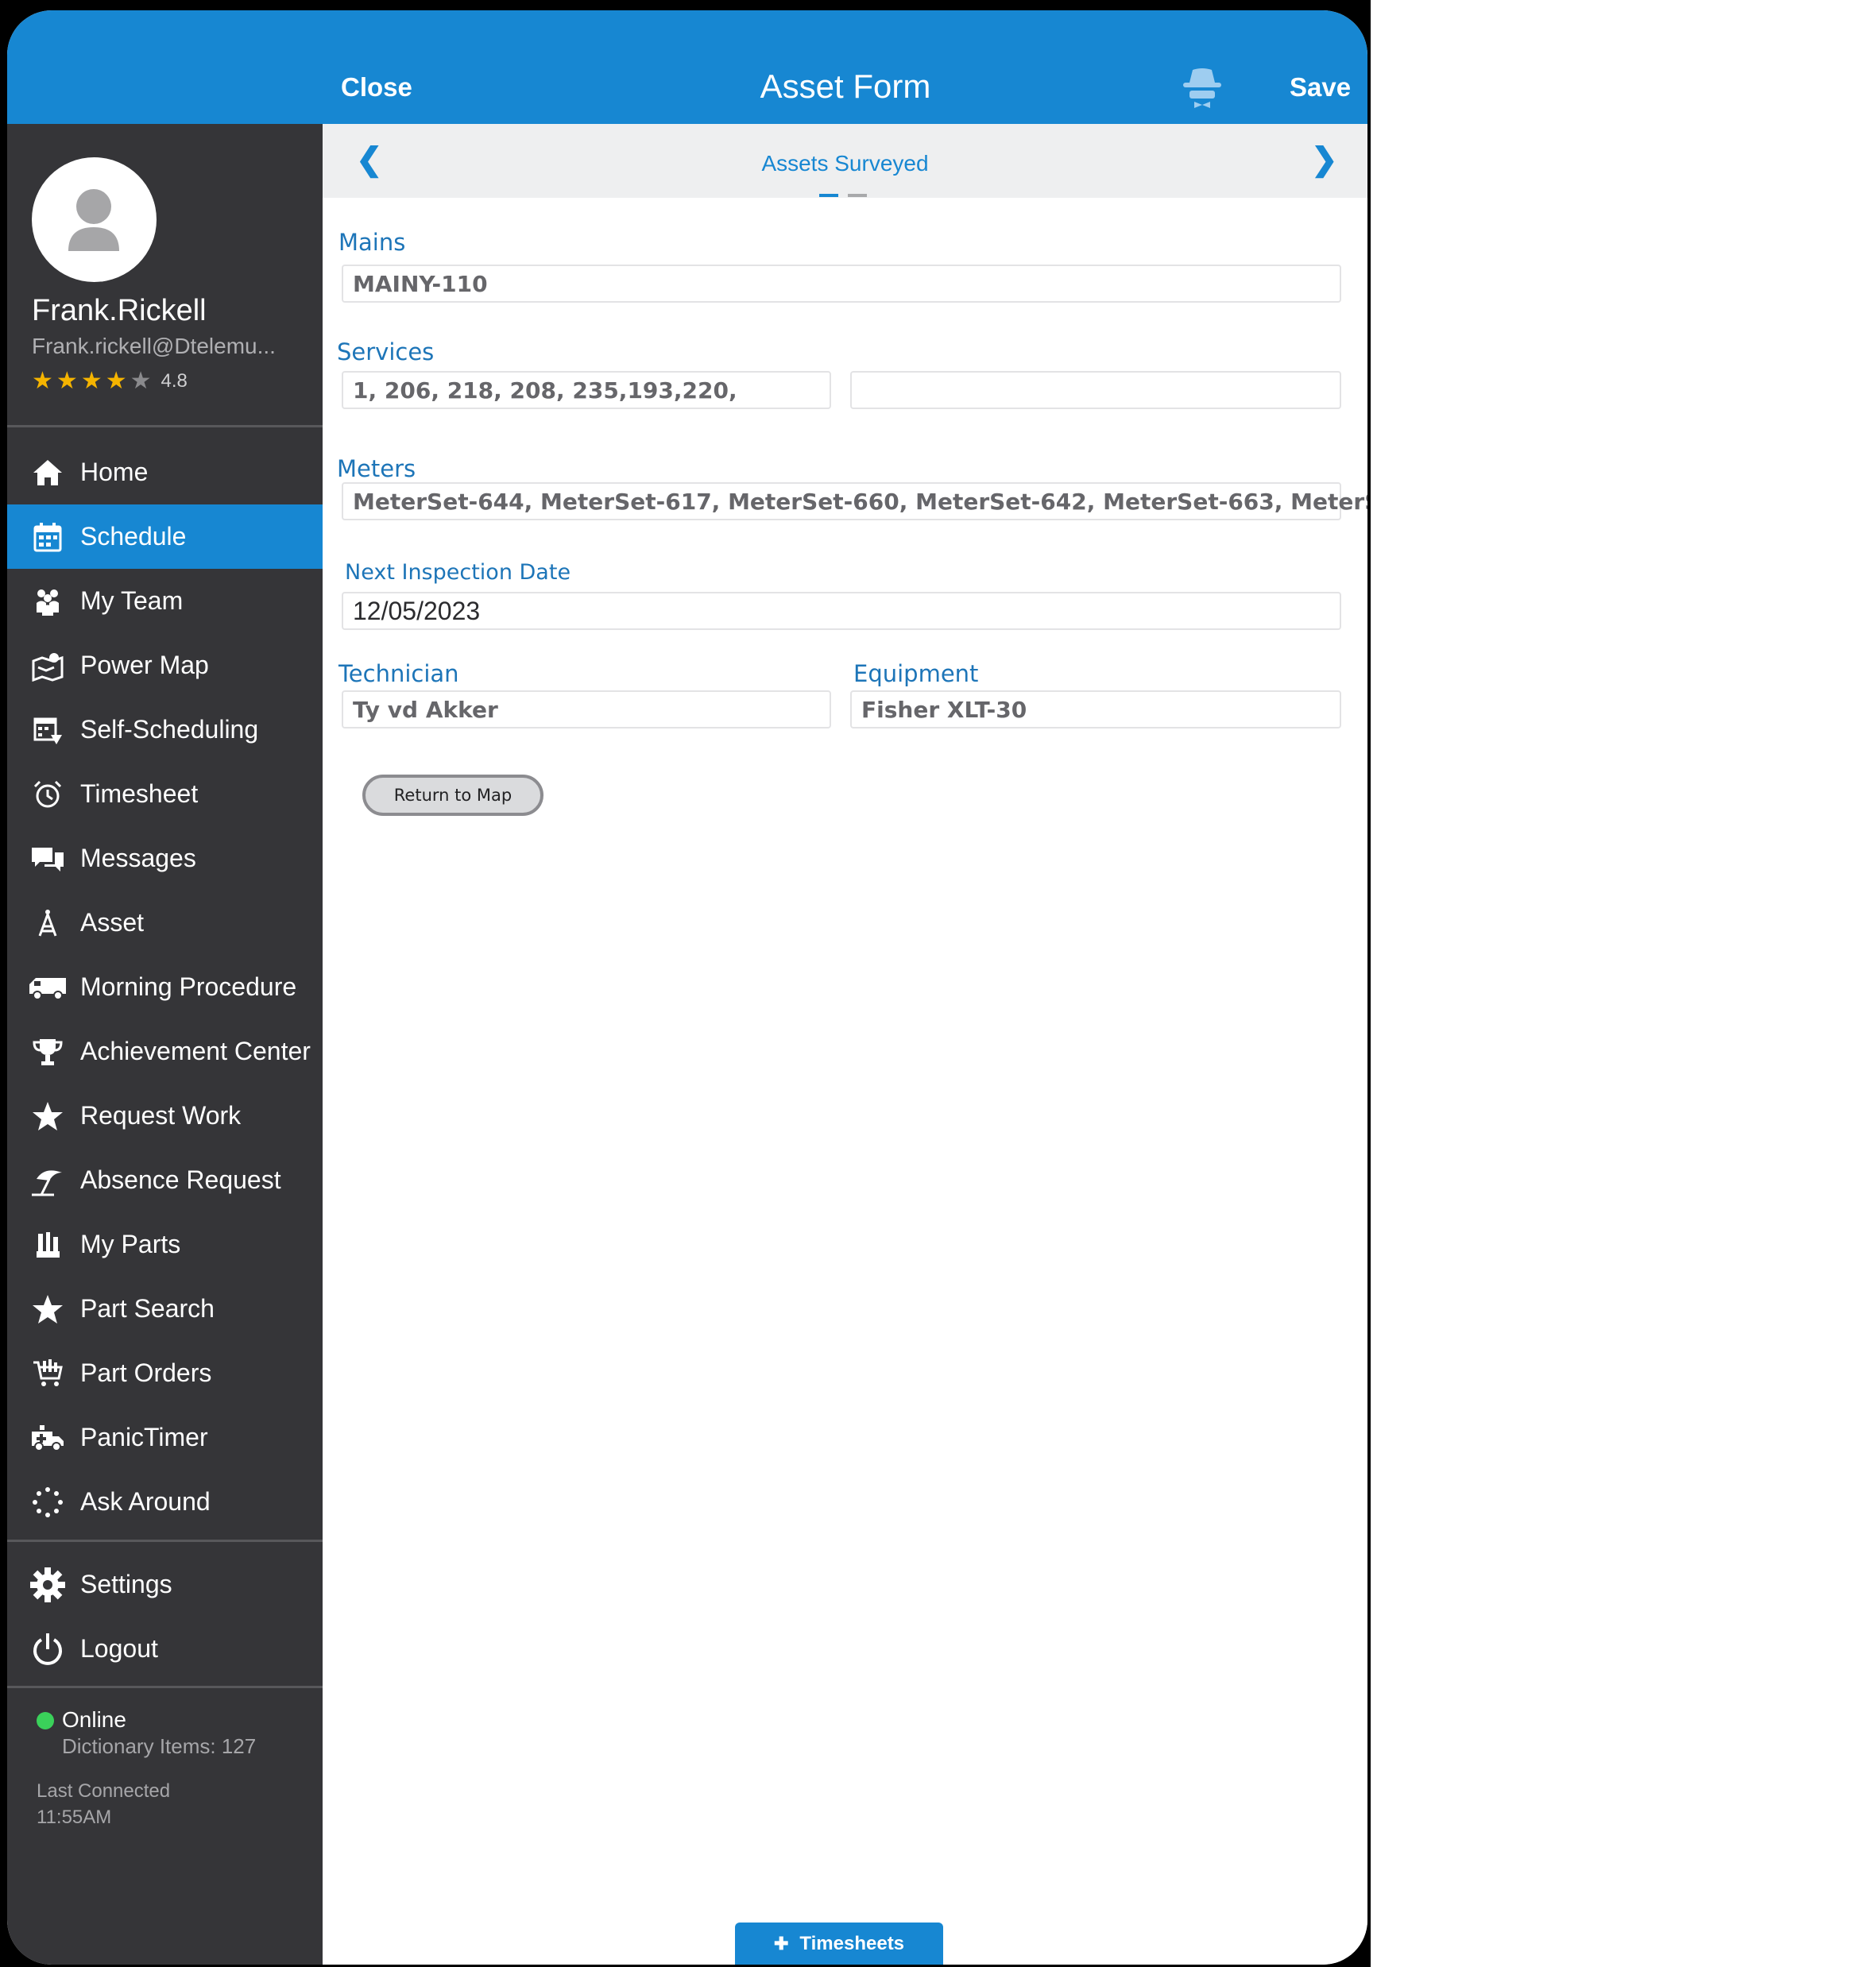 This screenshot has width=1876, height=1967. I want to click on save-button: Save, so click(1320, 87).